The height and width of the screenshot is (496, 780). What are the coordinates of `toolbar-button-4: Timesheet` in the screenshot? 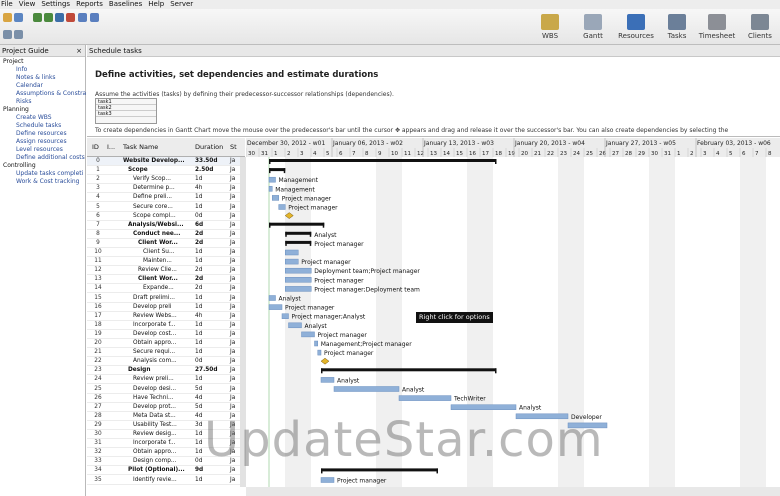 It's located at (717, 28).